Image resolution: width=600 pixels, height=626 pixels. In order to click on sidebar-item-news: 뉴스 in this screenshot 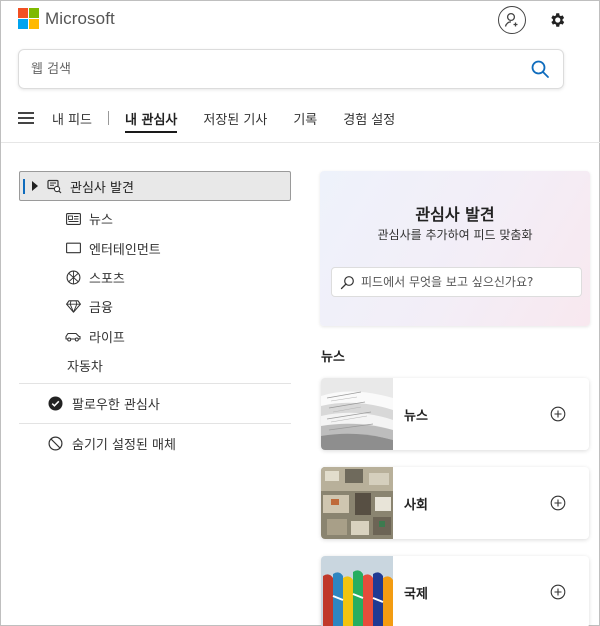, I will do `click(155, 218)`.